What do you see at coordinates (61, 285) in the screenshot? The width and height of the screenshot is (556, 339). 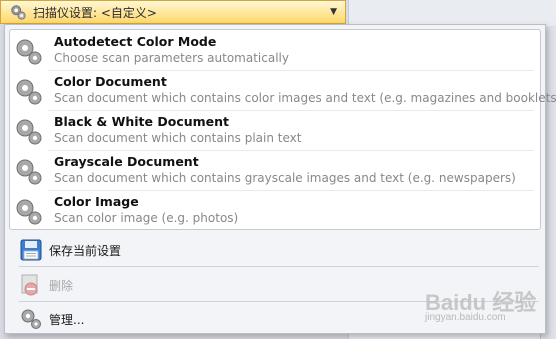 I see `delete-label: 删除` at bounding box center [61, 285].